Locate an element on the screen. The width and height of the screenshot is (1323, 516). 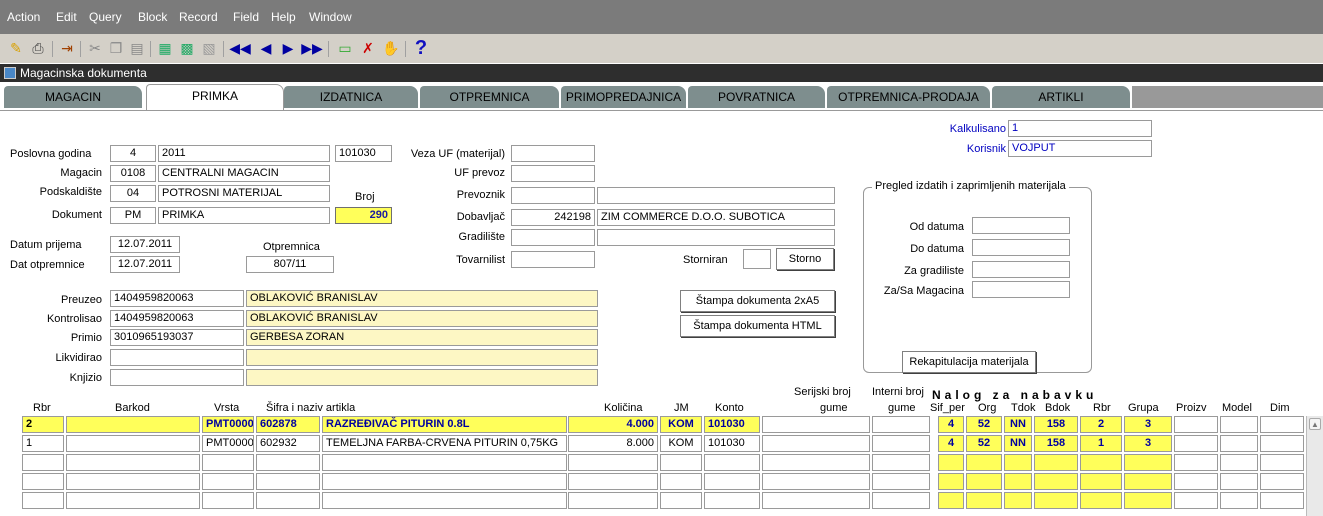
last-record-icon: ▶▶ is located at coordinates (312, 48).